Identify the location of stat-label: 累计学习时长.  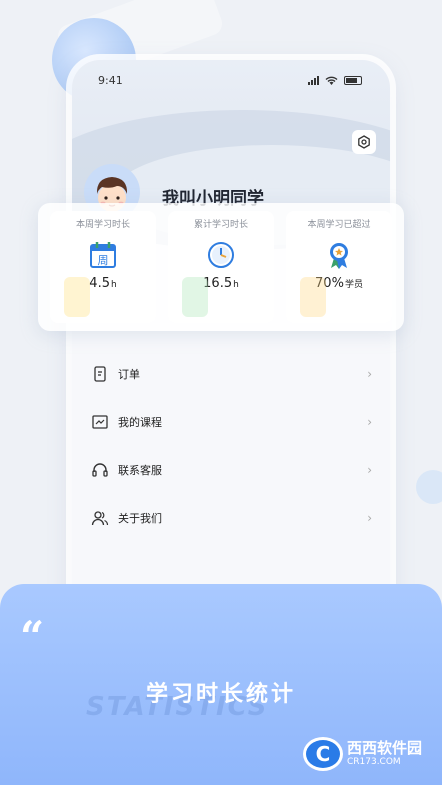
(220, 225).